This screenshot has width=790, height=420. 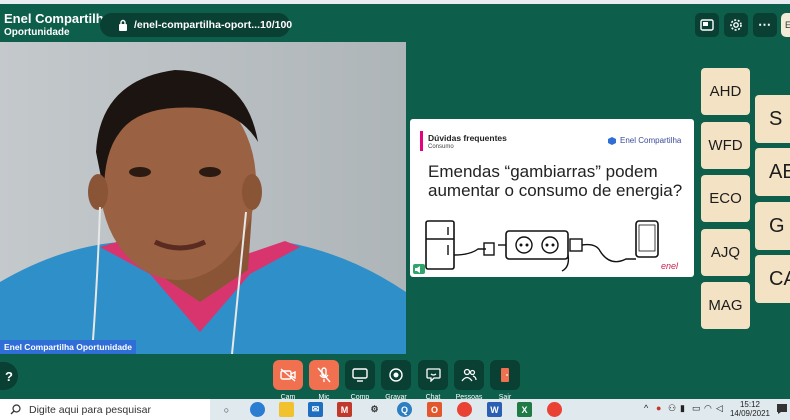 I want to click on search-icon, so click(x=15, y=409).